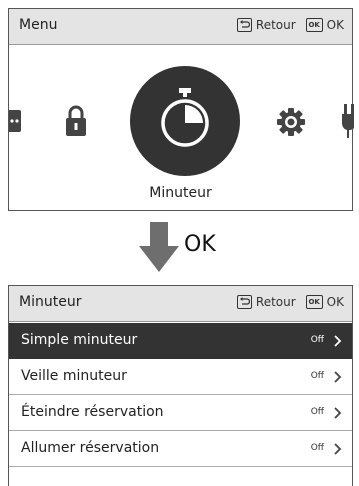 This screenshot has height=486, width=359. What do you see at coordinates (180, 304) in the screenshot?
I see `minuteur-header: Minuteur Retour OK OK` at bounding box center [180, 304].